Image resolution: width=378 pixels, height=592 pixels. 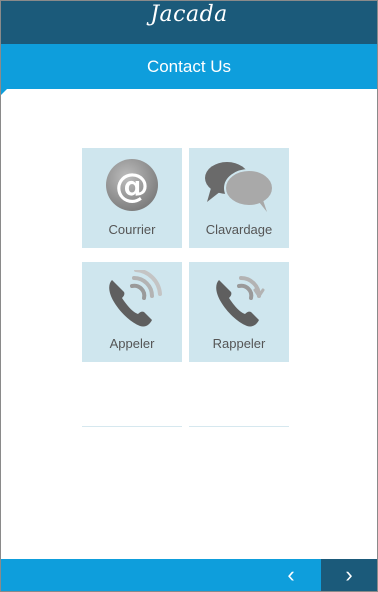 I want to click on title-bar-notch, so click(x=4, y=92).